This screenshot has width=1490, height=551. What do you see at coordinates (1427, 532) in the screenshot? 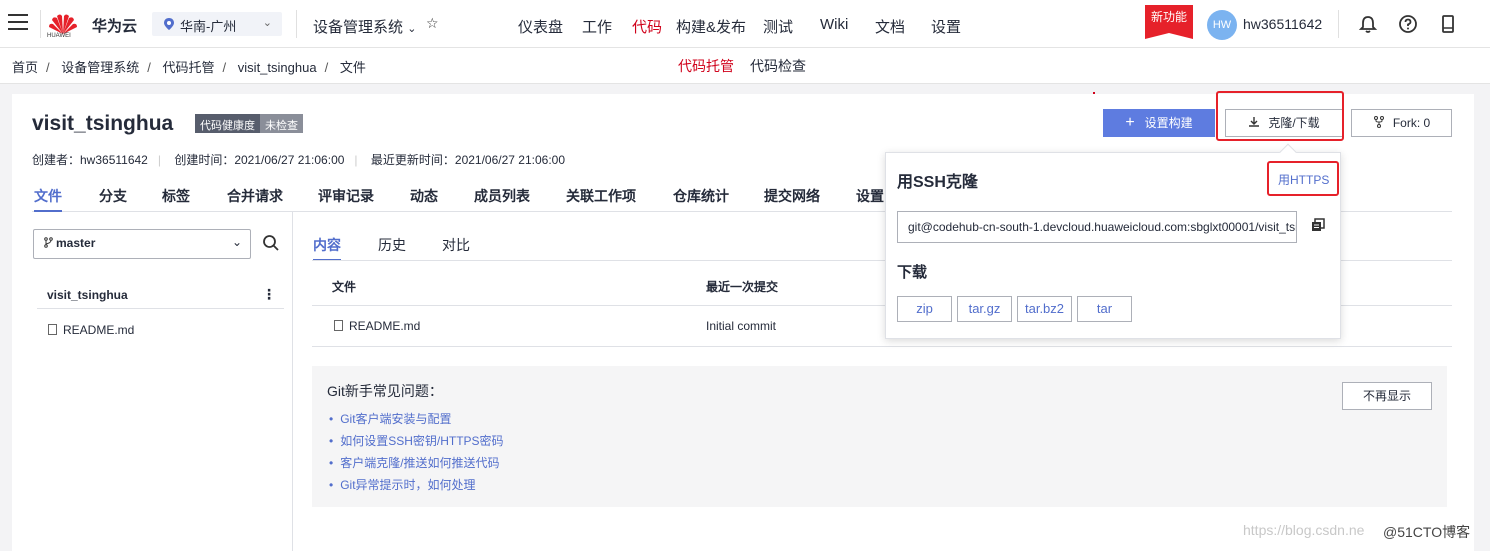
I see `watermark: @51CTO博客` at bounding box center [1427, 532].